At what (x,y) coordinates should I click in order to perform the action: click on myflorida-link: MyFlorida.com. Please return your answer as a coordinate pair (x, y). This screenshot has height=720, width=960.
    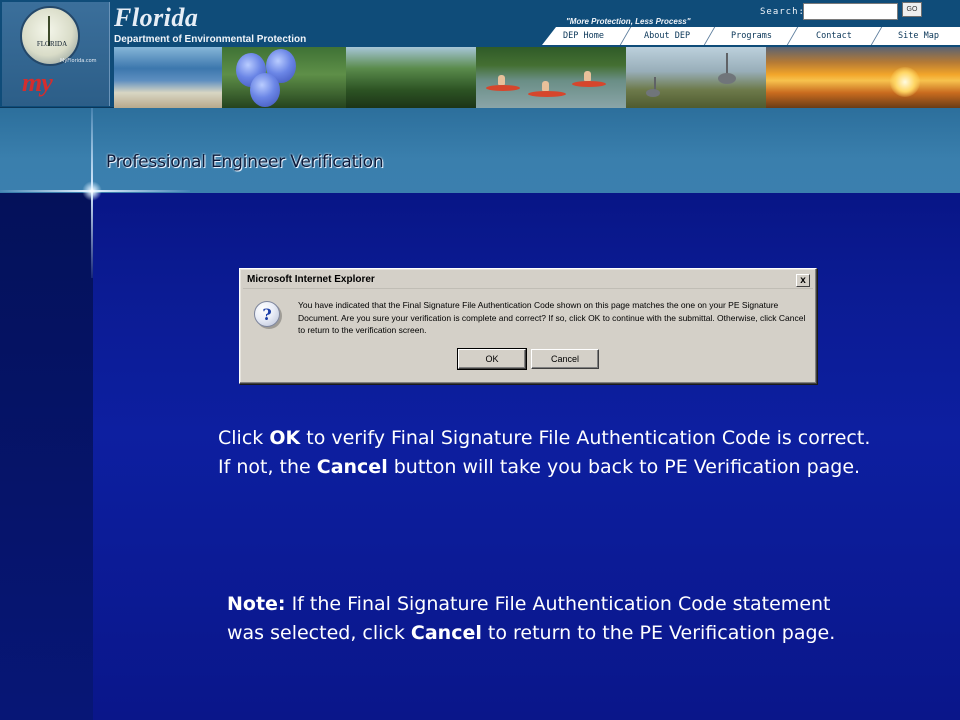
    Looking at the image, I should click on (78, 61).